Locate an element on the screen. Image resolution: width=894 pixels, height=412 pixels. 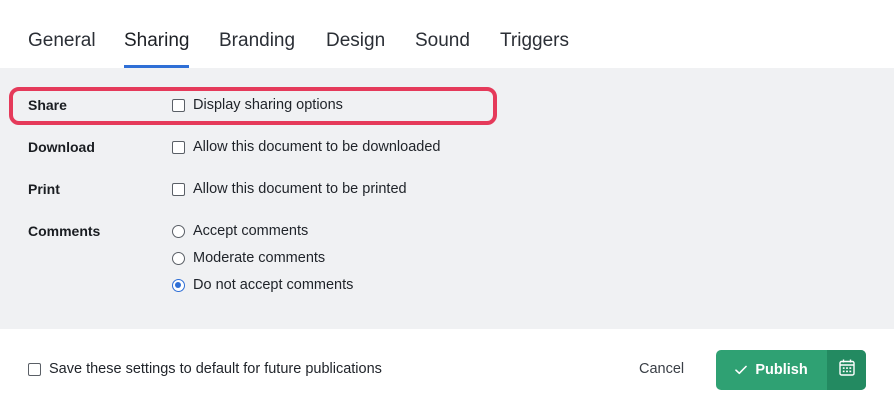
allow-download-label: Allow this document to be downloaded is located at coordinates (317, 147).